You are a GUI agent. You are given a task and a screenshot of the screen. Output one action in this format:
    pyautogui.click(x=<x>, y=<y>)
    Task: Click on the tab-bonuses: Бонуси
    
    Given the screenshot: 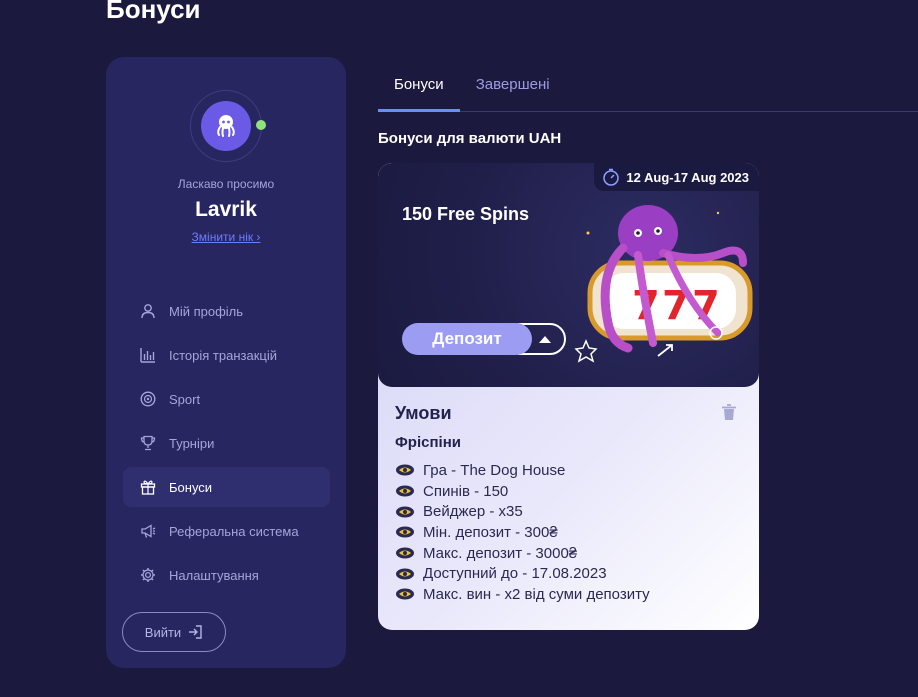 What is the action you would take?
    pyautogui.click(x=419, y=87)
    